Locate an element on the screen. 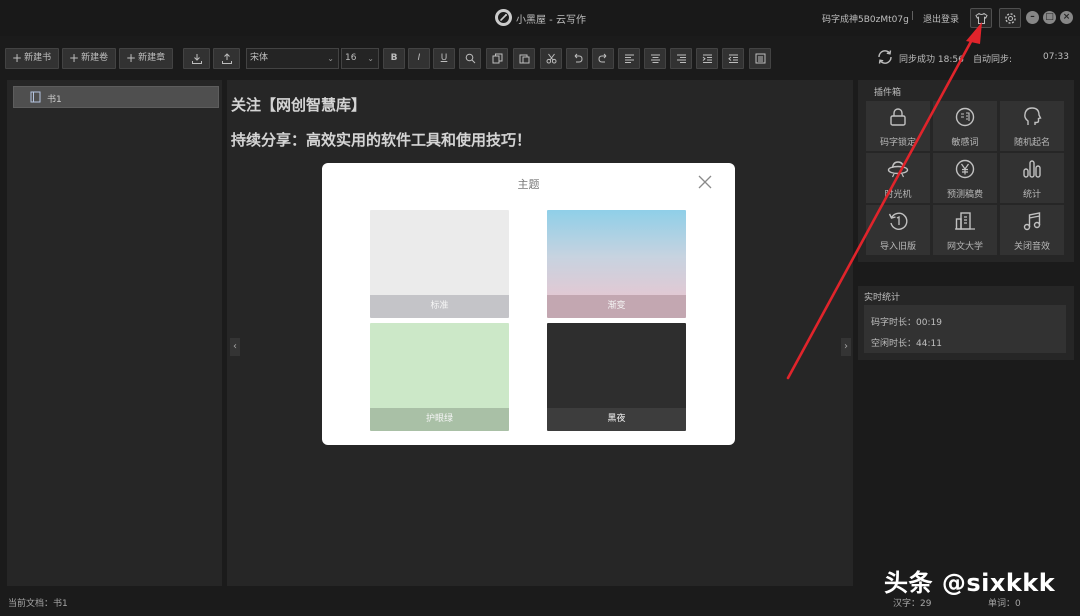 The width and height of the screenshot is (1080, 616). theme-option-standard: 标准 is located at coordinates (439, 264).